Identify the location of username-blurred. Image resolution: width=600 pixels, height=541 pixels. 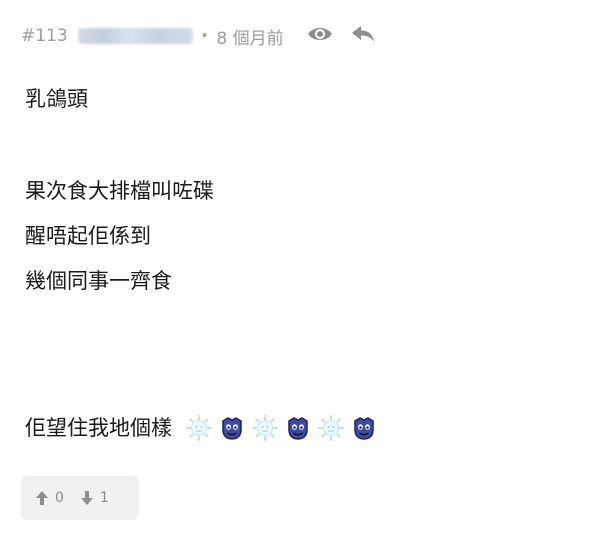
(135, 36).